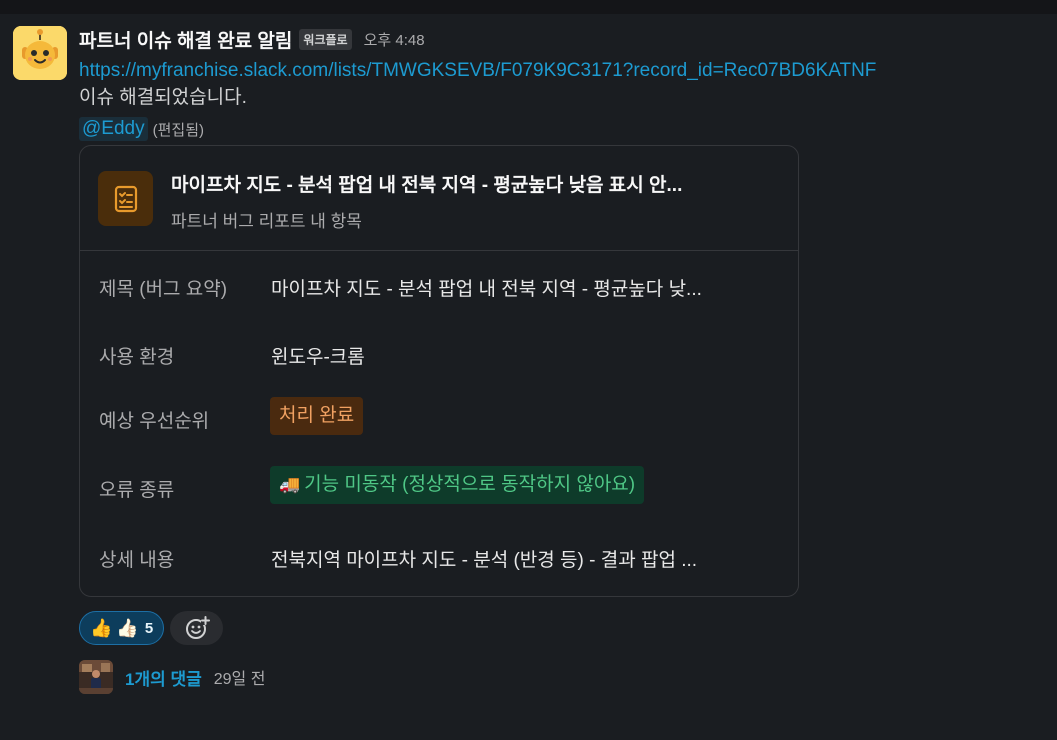  What do you see at coordinates (149, 628) in the screenshot?
I see `reaction-count: 5` at bounding box center [149, 628].